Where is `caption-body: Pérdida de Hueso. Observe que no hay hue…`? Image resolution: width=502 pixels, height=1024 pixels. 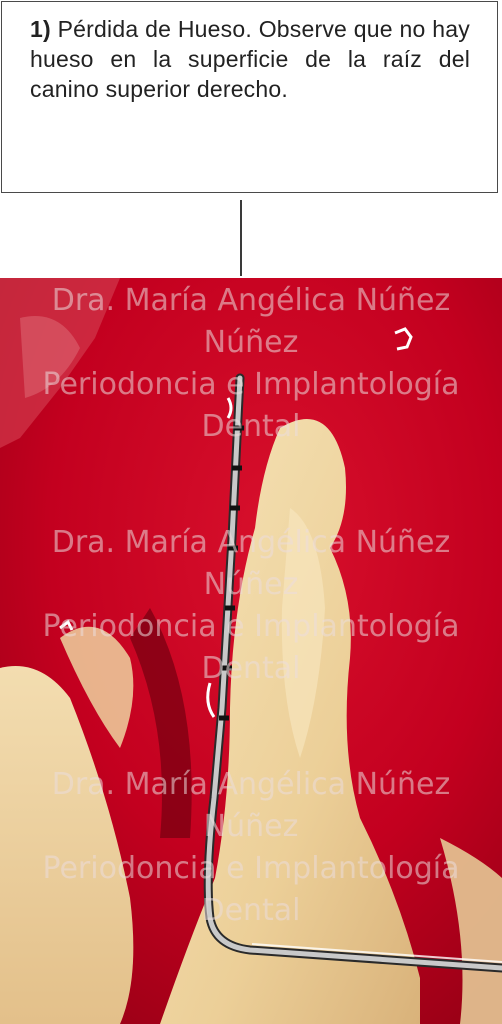
caption-body: Pérdida de Hueso. Observe que no hay hue… is located at coordinates (250, 59).